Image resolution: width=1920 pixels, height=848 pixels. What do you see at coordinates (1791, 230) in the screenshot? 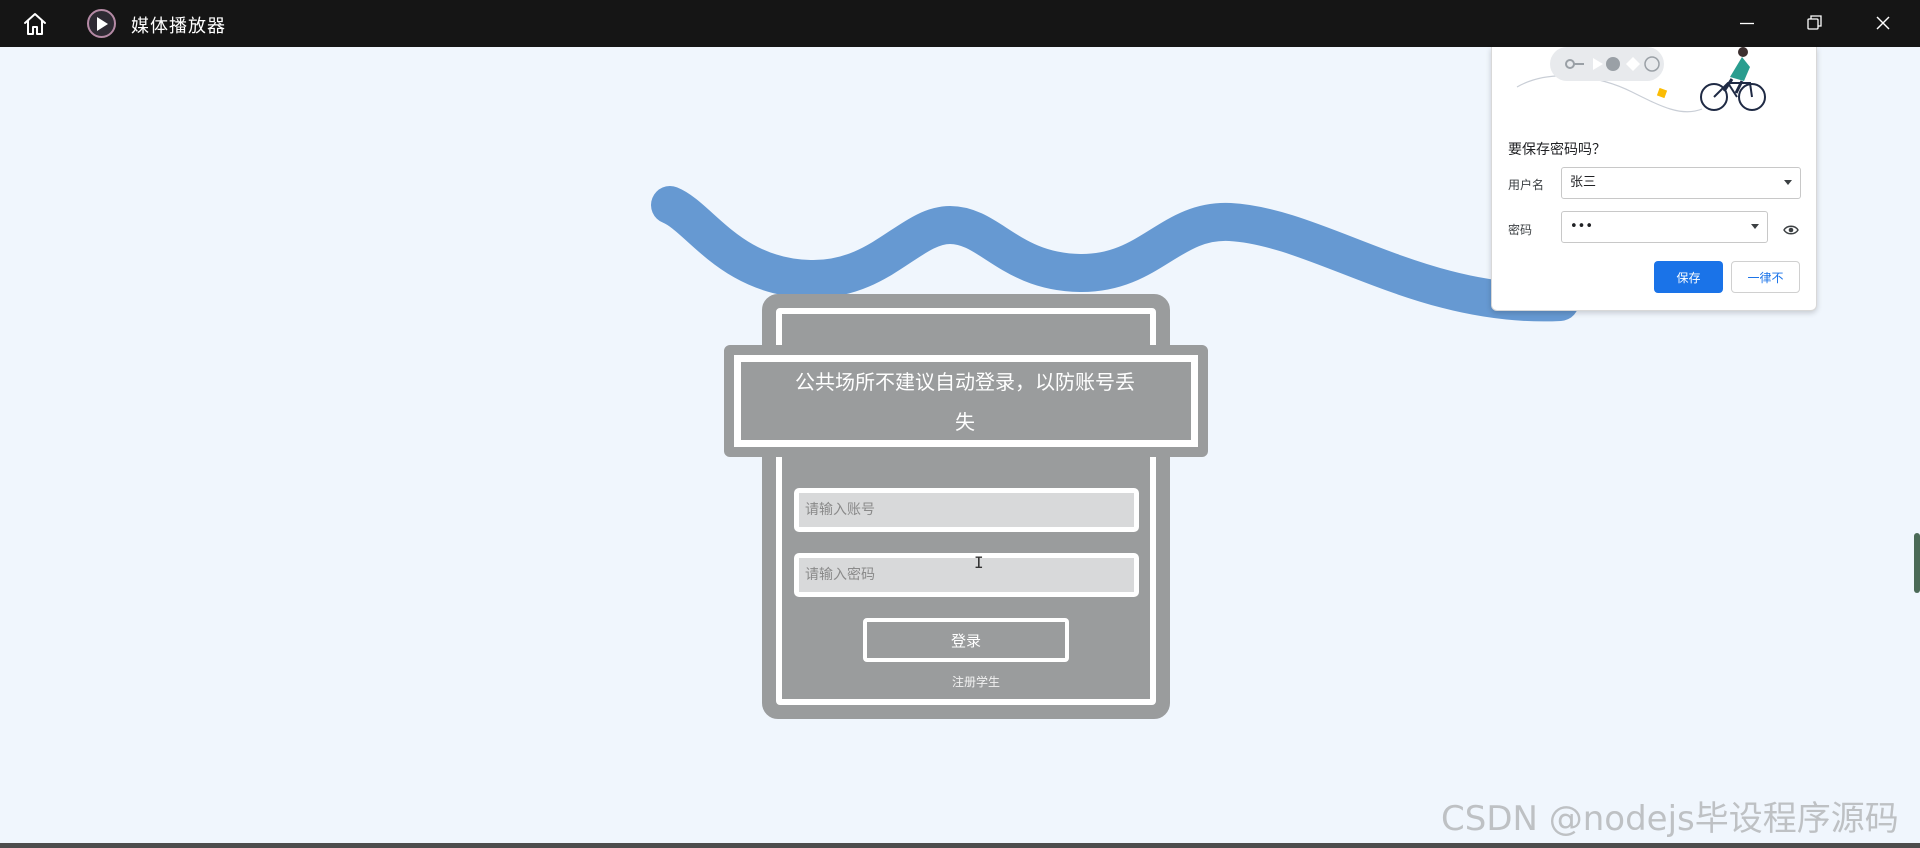
I see `show-password-eye-icon` at bounding box center [1791, 230].